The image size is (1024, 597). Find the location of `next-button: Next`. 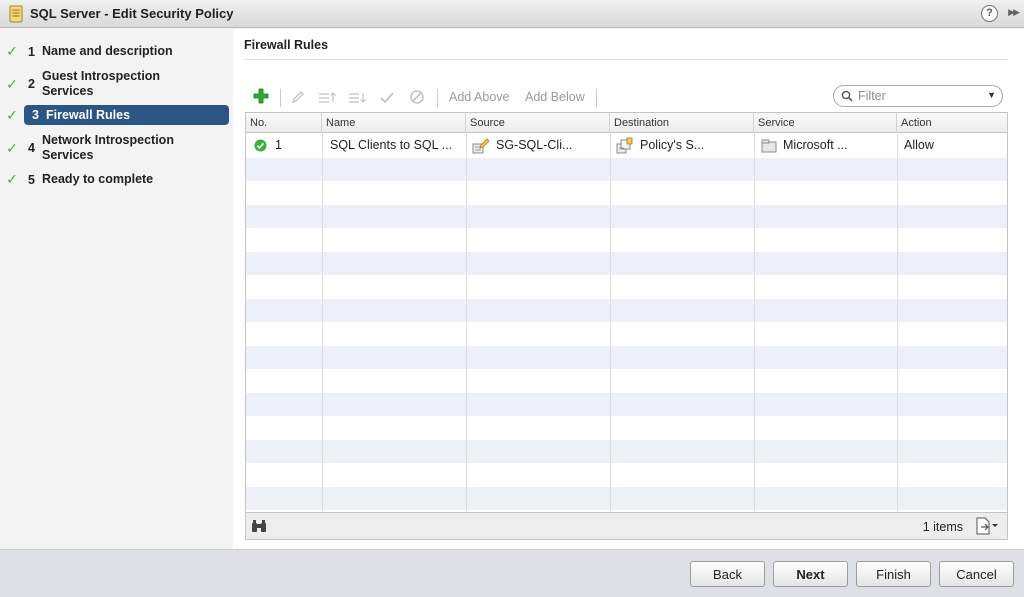

next-button: Next is located at coordinates (810, 574).